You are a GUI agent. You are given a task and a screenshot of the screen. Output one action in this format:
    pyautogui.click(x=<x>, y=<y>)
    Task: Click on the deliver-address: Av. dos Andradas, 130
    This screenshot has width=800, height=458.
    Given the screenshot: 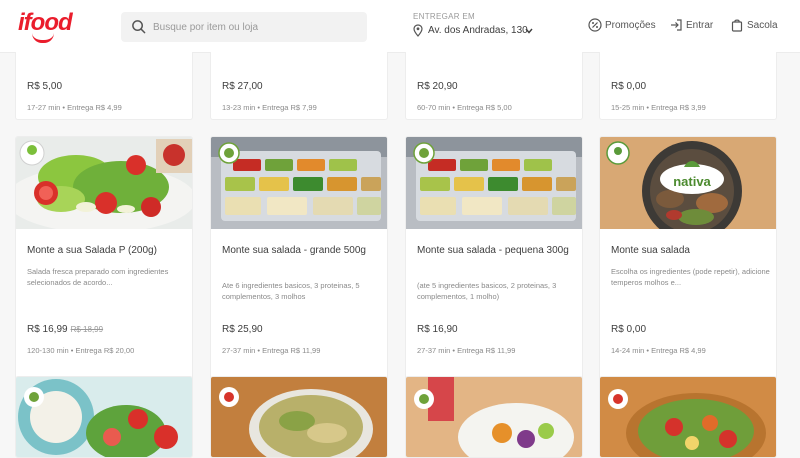 What is the action you would take?
    pyautogui.click(x=478, y=30)
    